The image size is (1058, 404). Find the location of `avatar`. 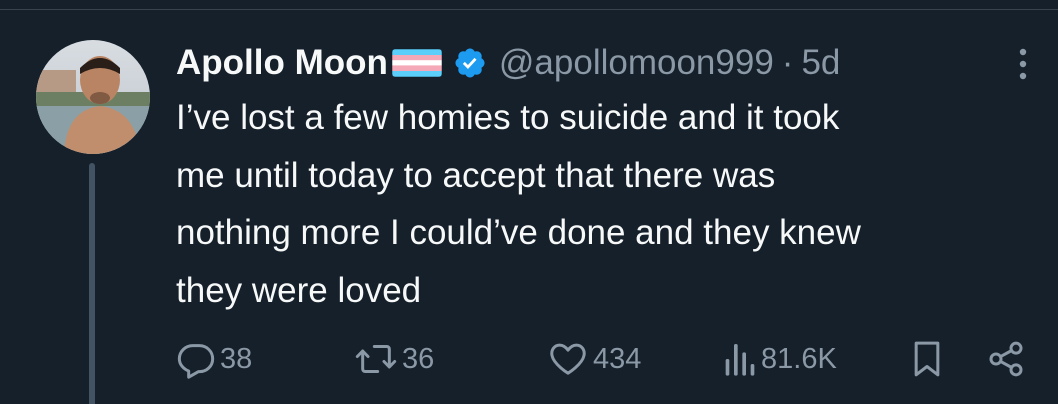

avatar is located at coordinates (93, 97).